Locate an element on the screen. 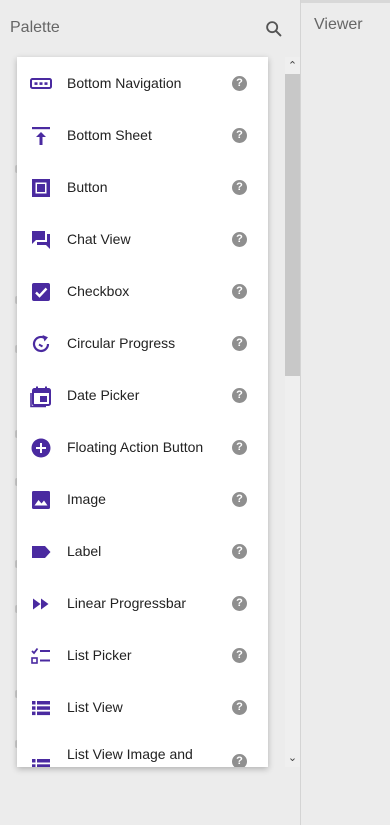 The height and width of the screenshot is (825, 390). list-item-label: Chat View is located at coordinates (99, 239).